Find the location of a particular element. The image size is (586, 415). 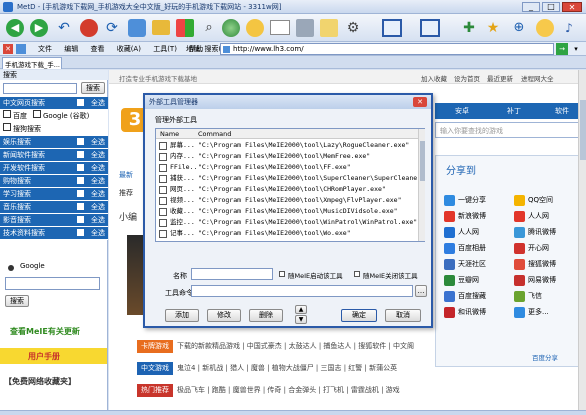

mail-icon is located at coordinates (280, 27).